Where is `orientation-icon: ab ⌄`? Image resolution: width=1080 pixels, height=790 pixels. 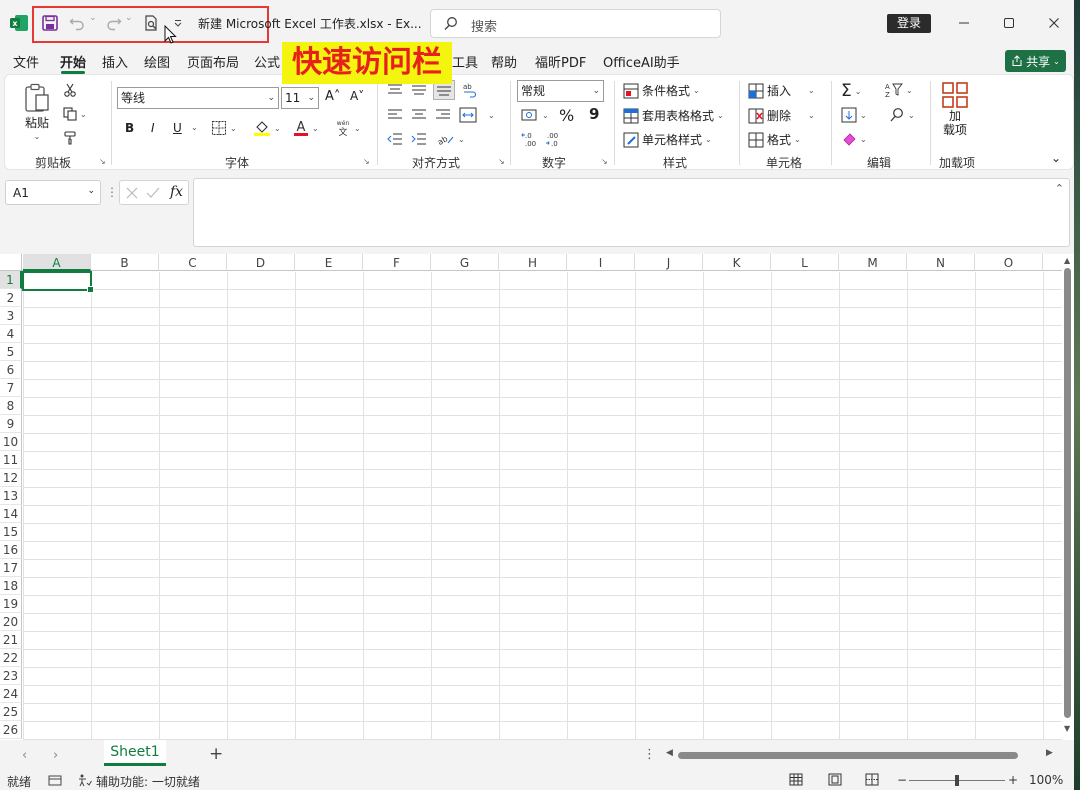 orientation-icon: ab ⌄ is located at coordinates (451, 139).